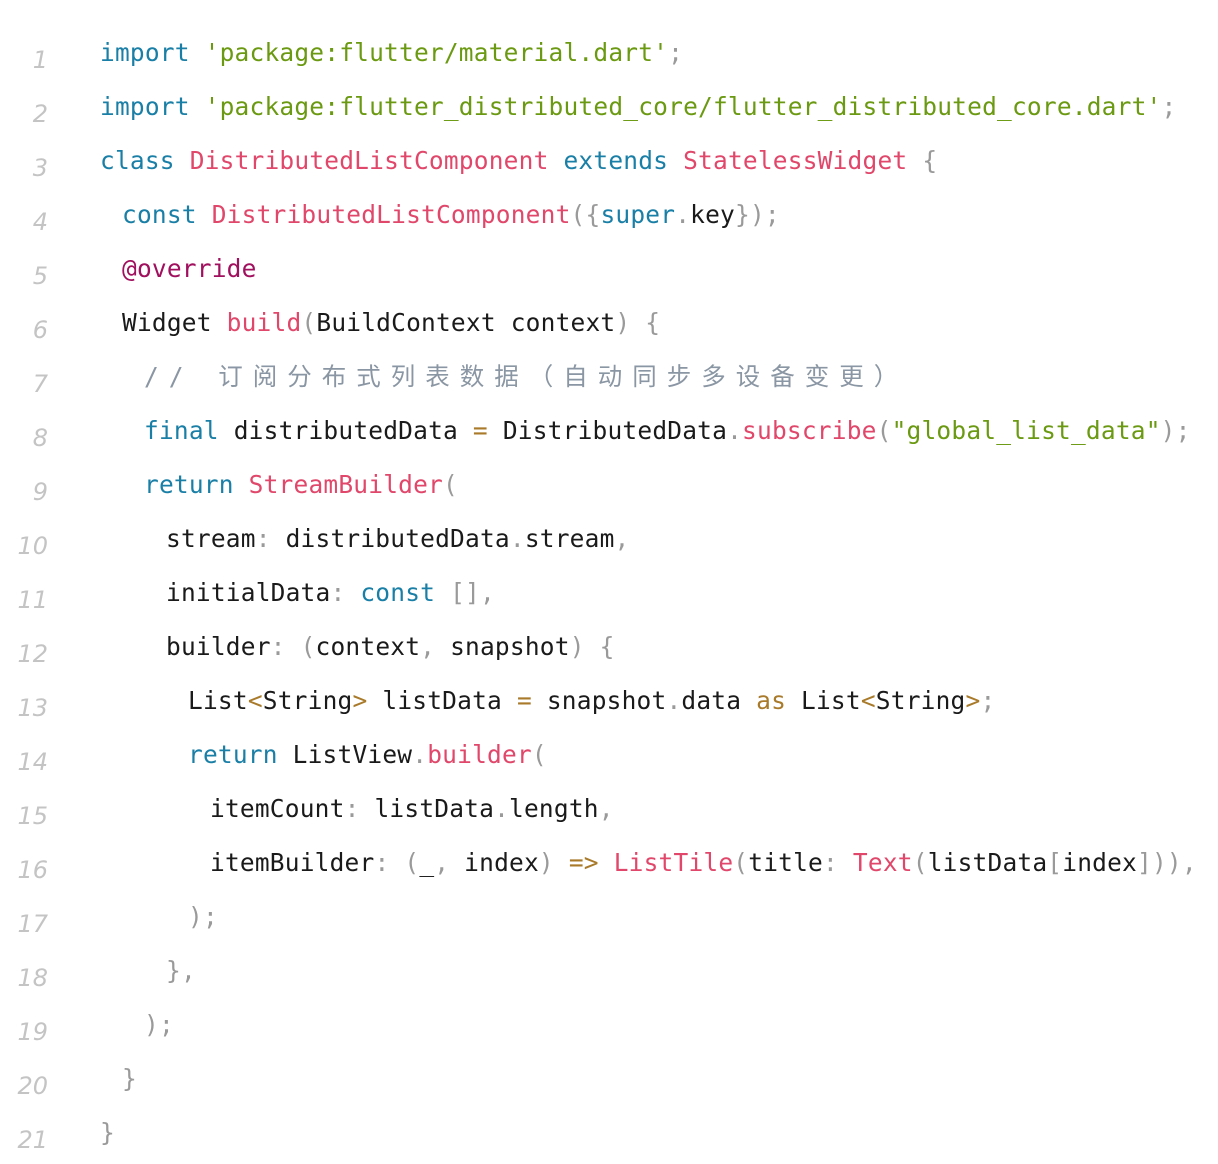  Describe the element at coordinates (609, 1025) in the screenshot. I see `code-line: 19);` at that location.